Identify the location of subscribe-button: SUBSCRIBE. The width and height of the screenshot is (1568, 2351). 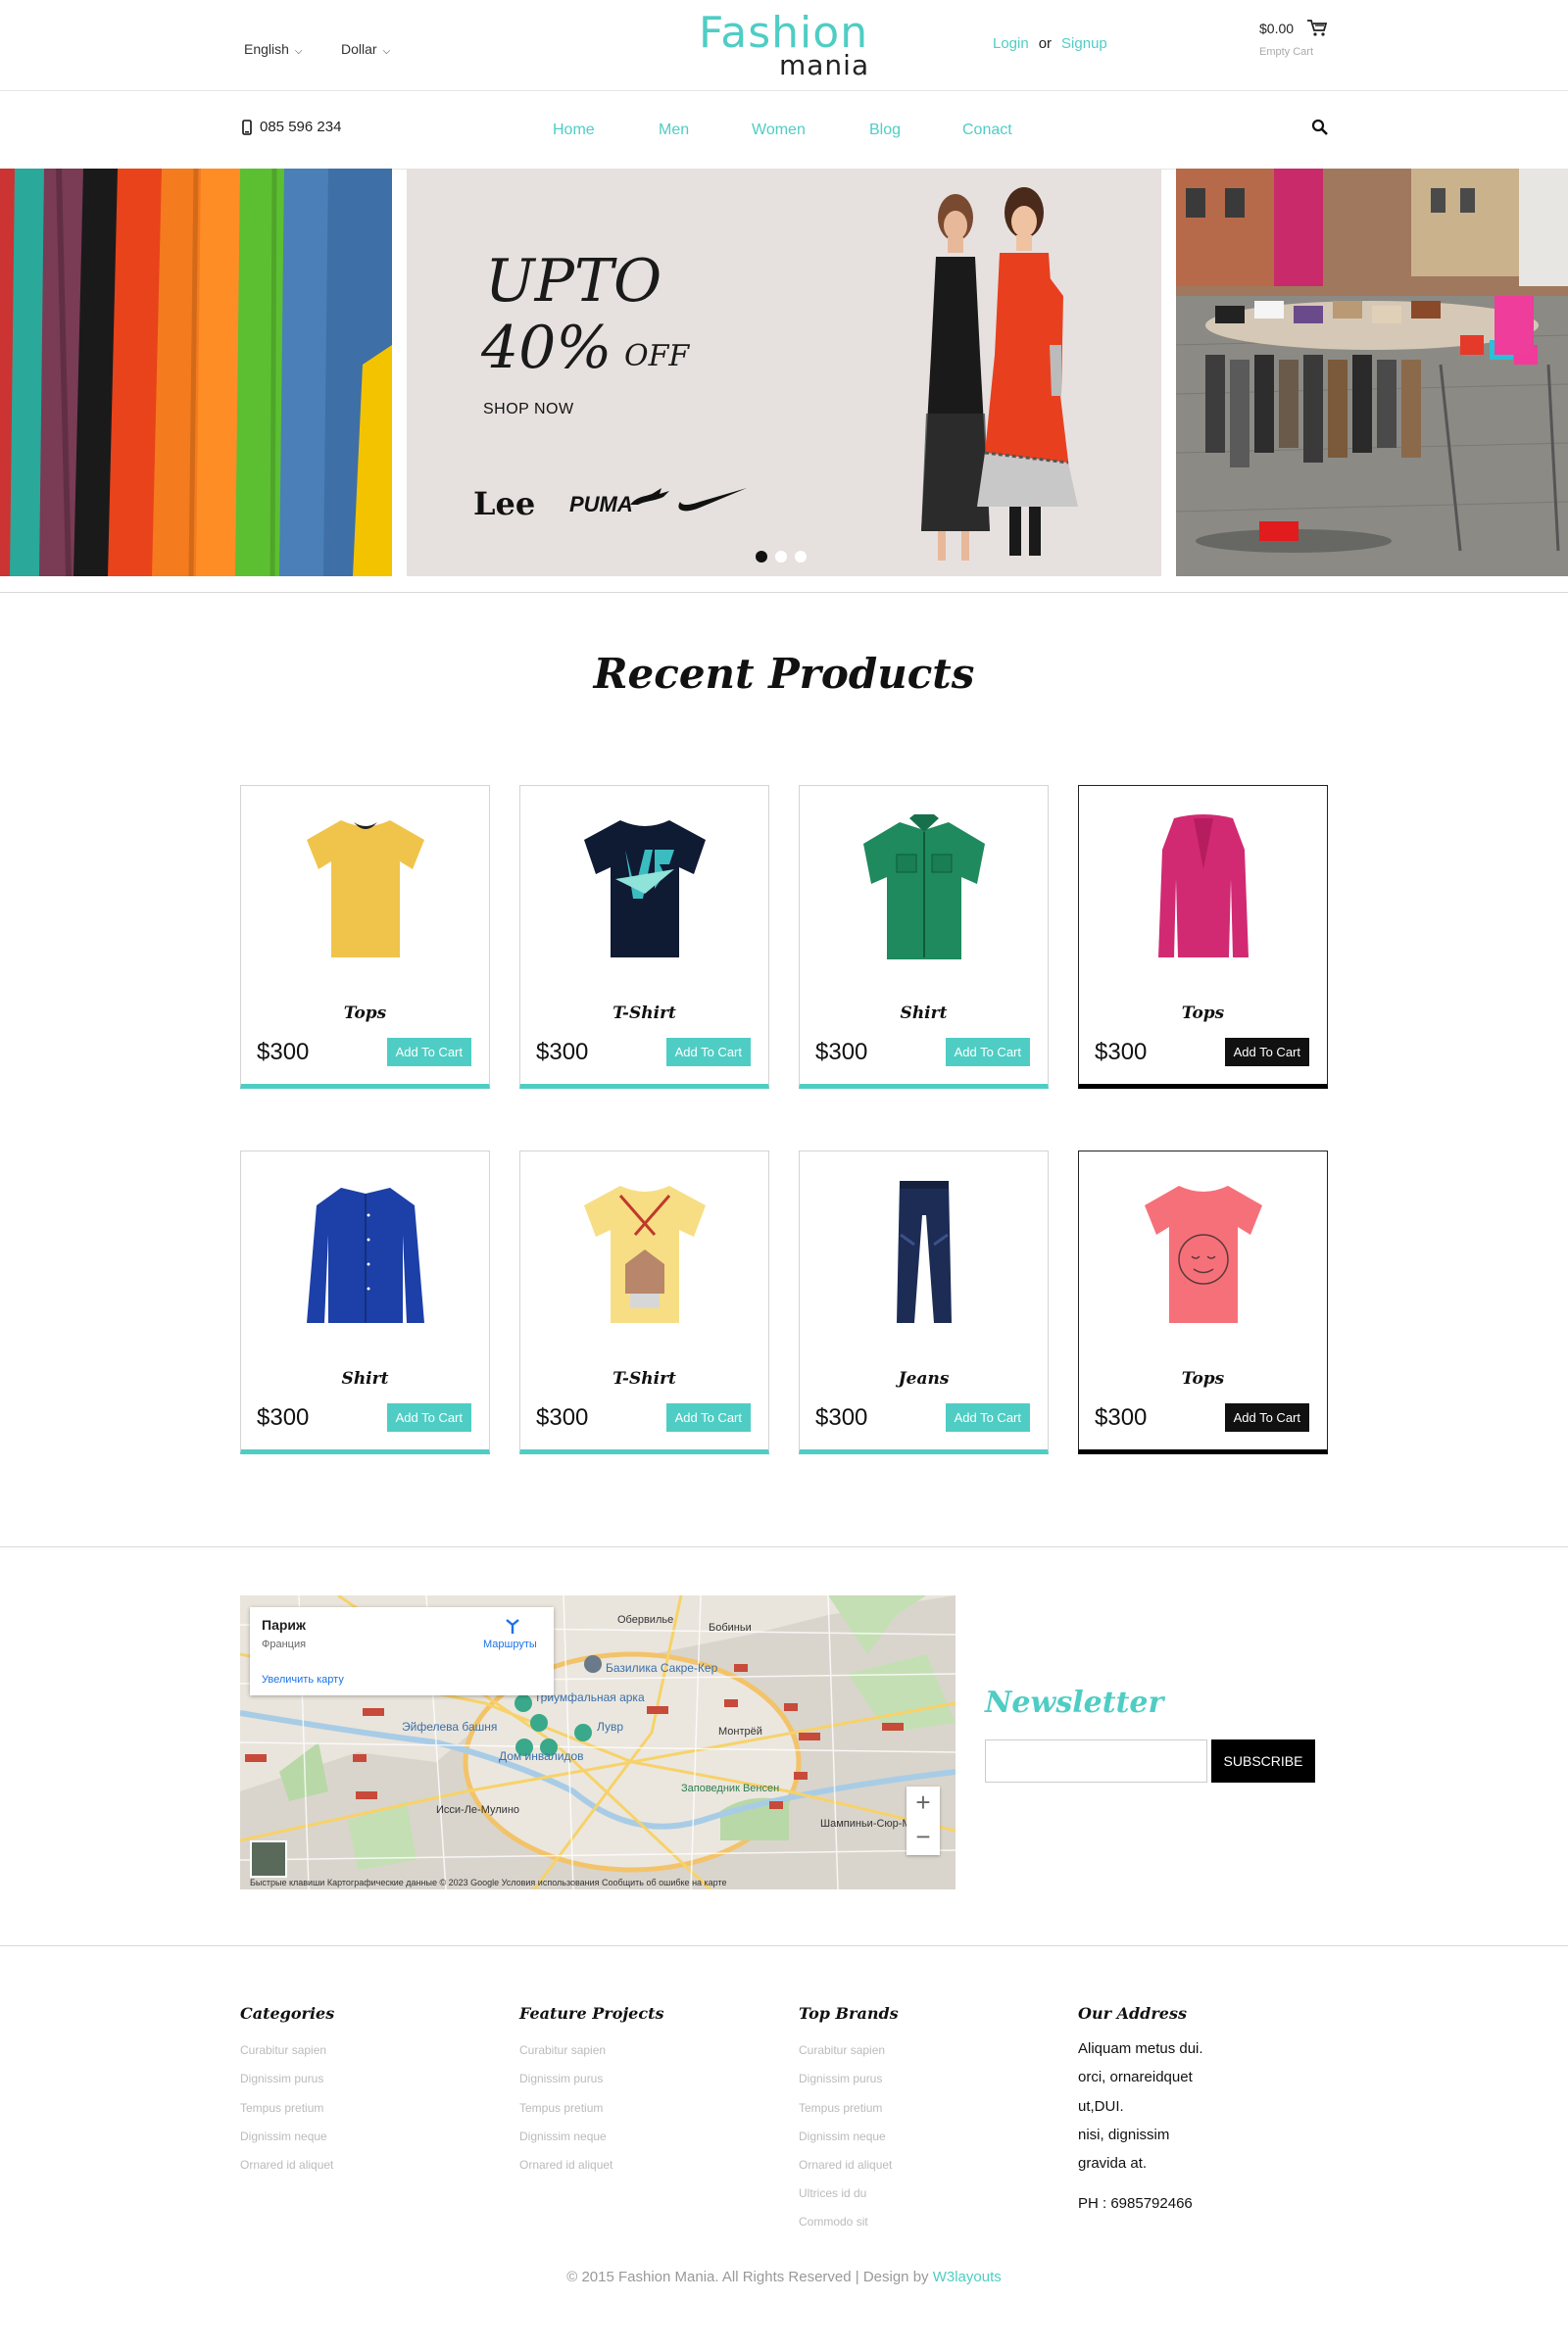
(1263, 1761).